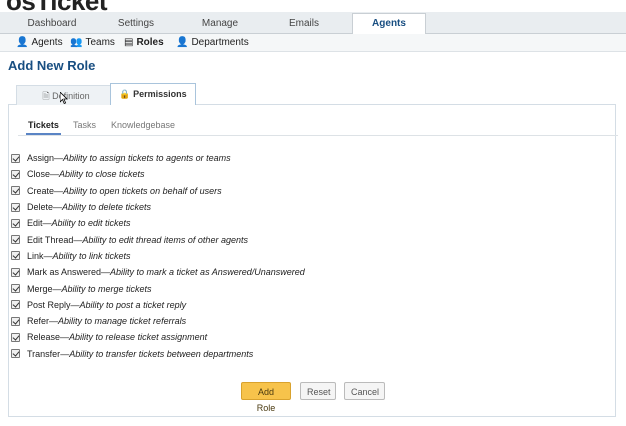 The height and width of the screenshot is (426, 626). What do you see at coordinates (136, 24) in the screenshot?
I see `tab-settings: Settings` at bounding box center [136, 24].